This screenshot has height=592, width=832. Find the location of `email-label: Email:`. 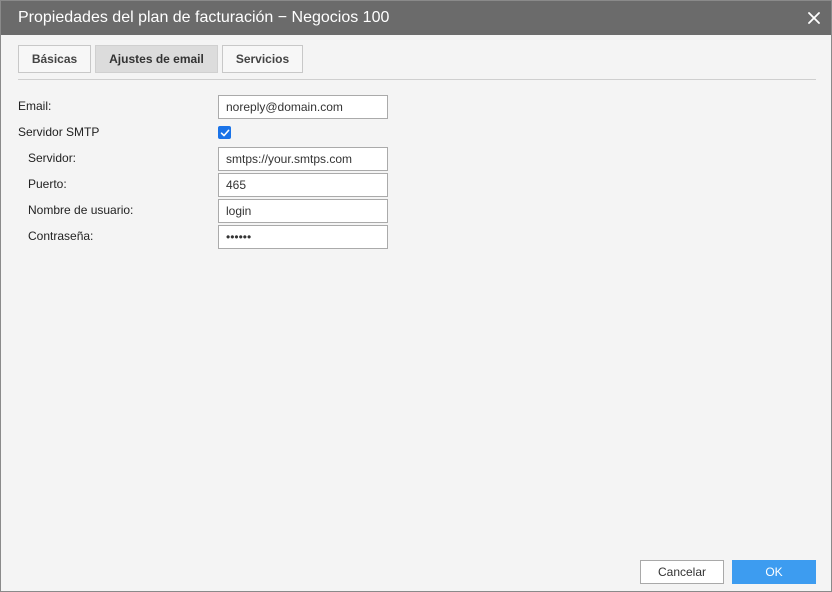

email-label: Email: is located at coordinates (35, 106).